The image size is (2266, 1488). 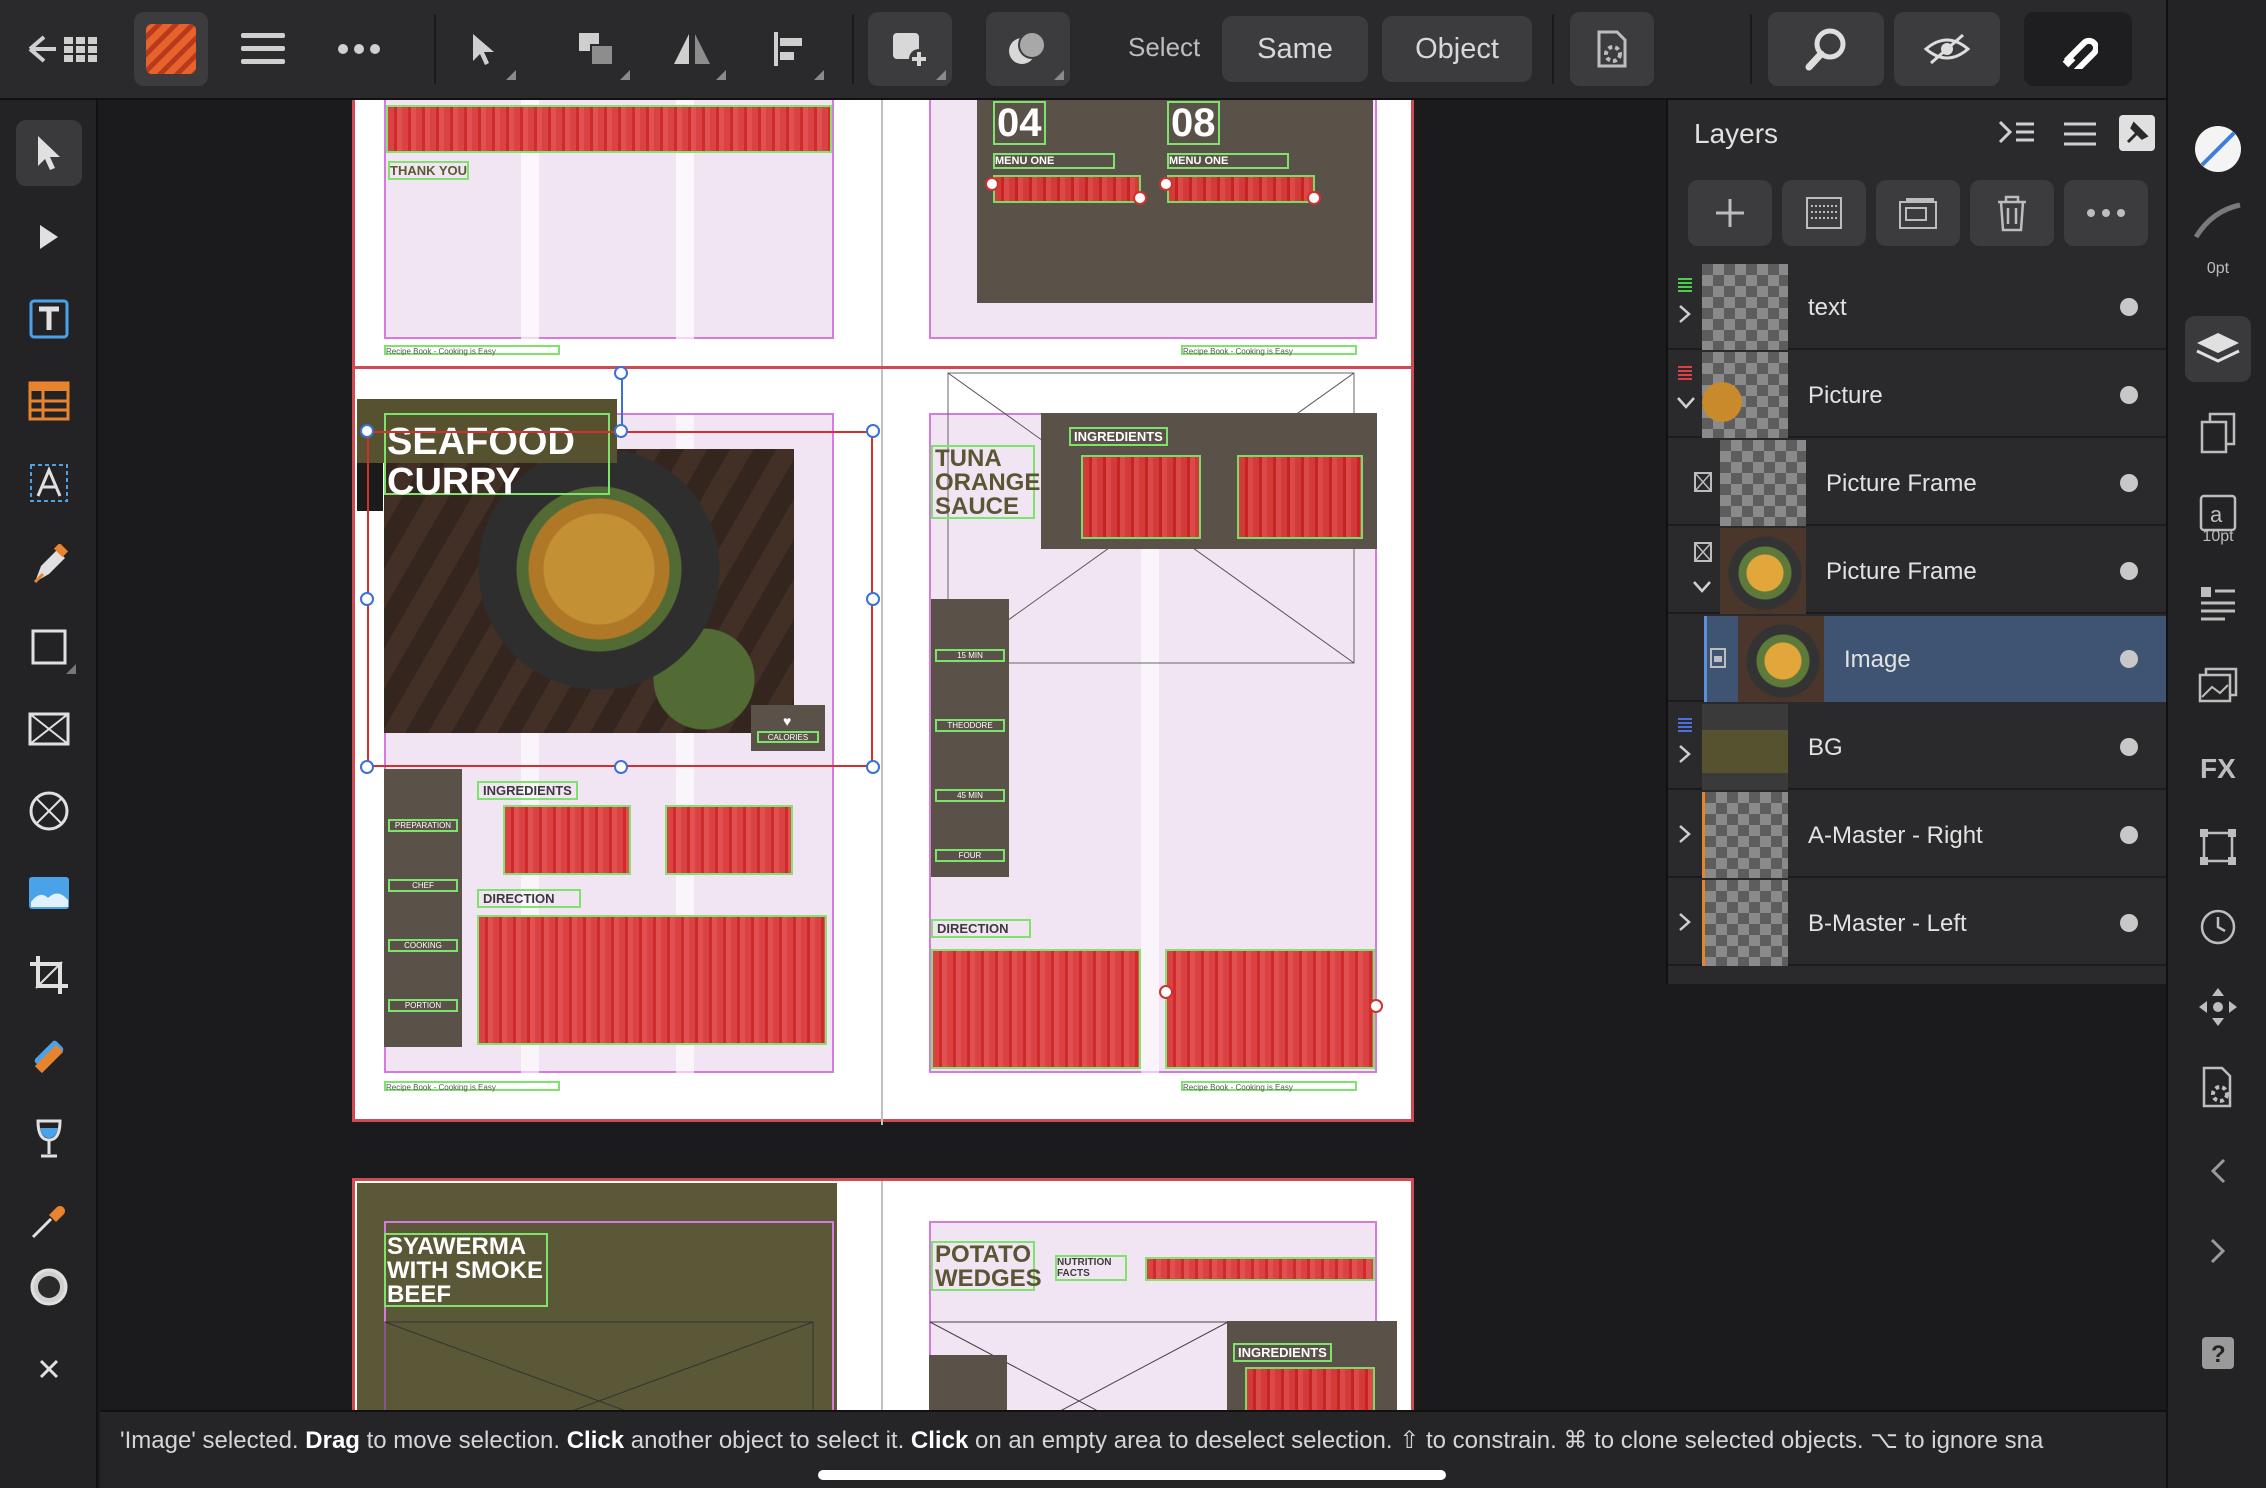 I want to click on place-image-tool, so click(x=49, y=893).